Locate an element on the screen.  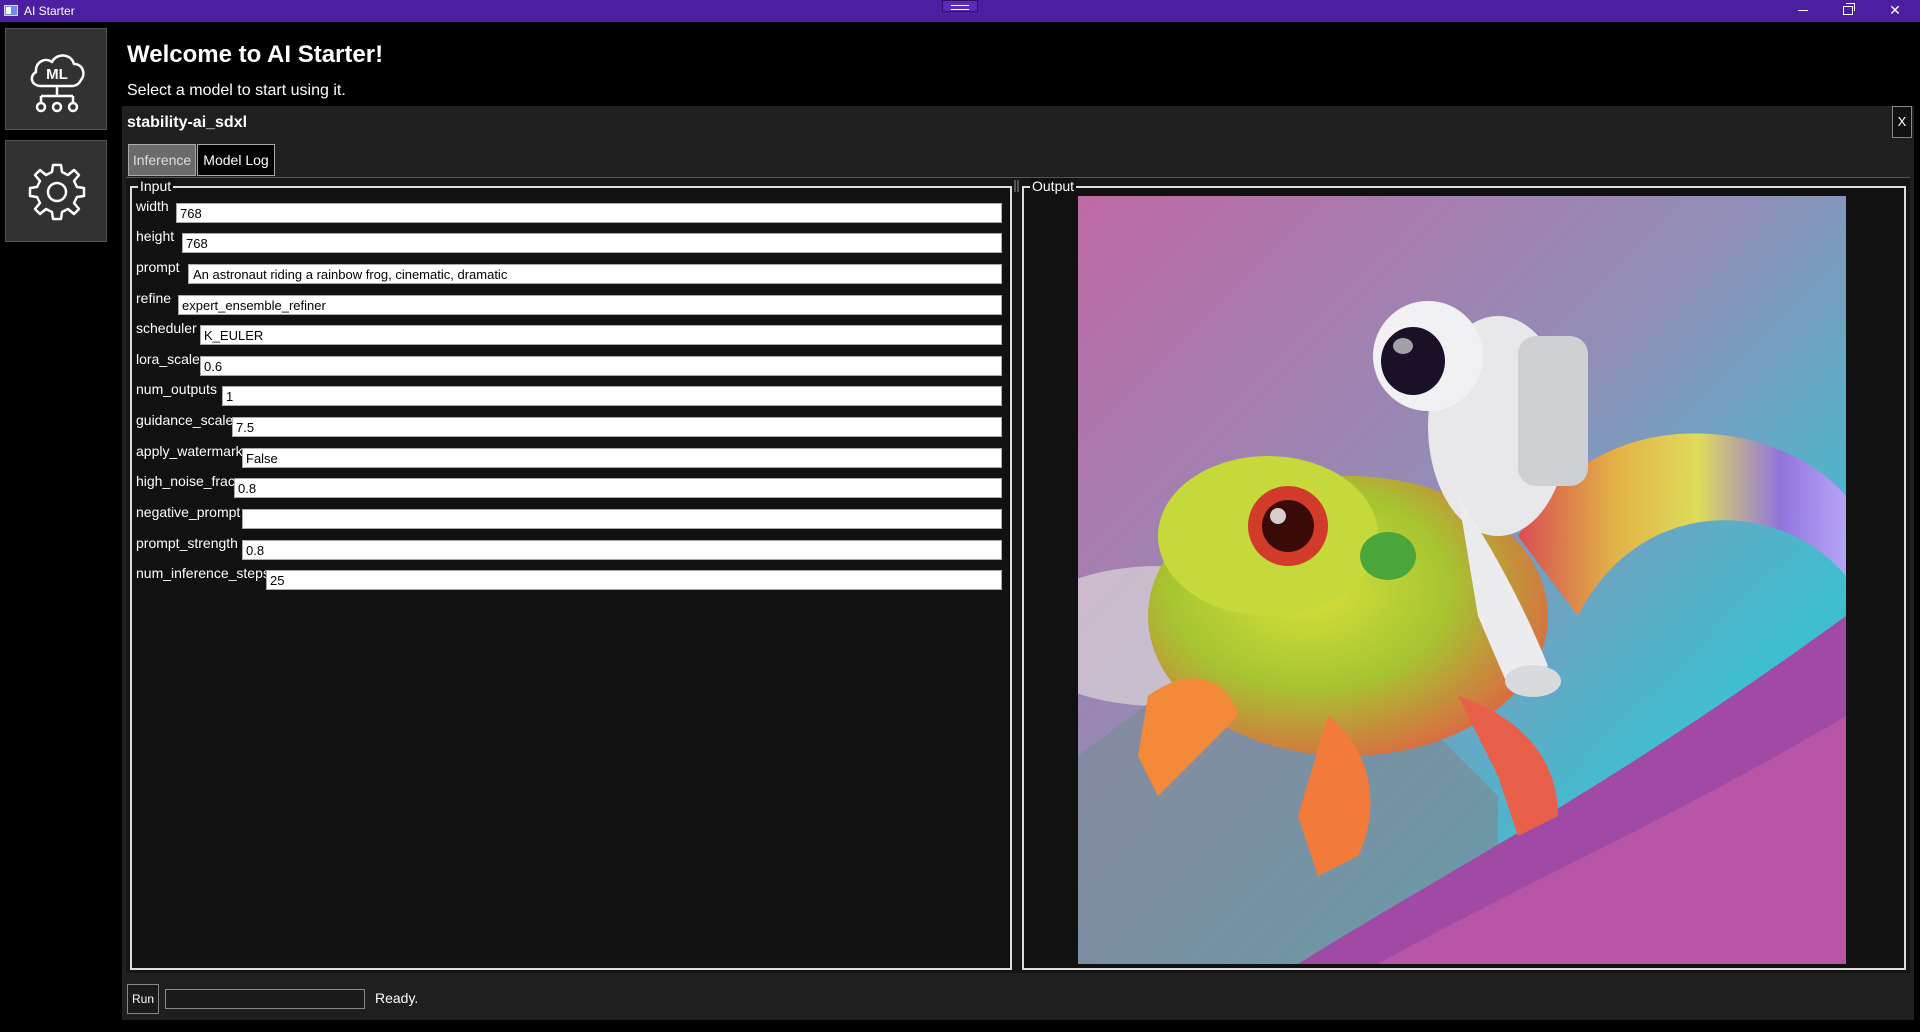
page-title: Welcome to AI Starter! is located at coordinates (255, 54).